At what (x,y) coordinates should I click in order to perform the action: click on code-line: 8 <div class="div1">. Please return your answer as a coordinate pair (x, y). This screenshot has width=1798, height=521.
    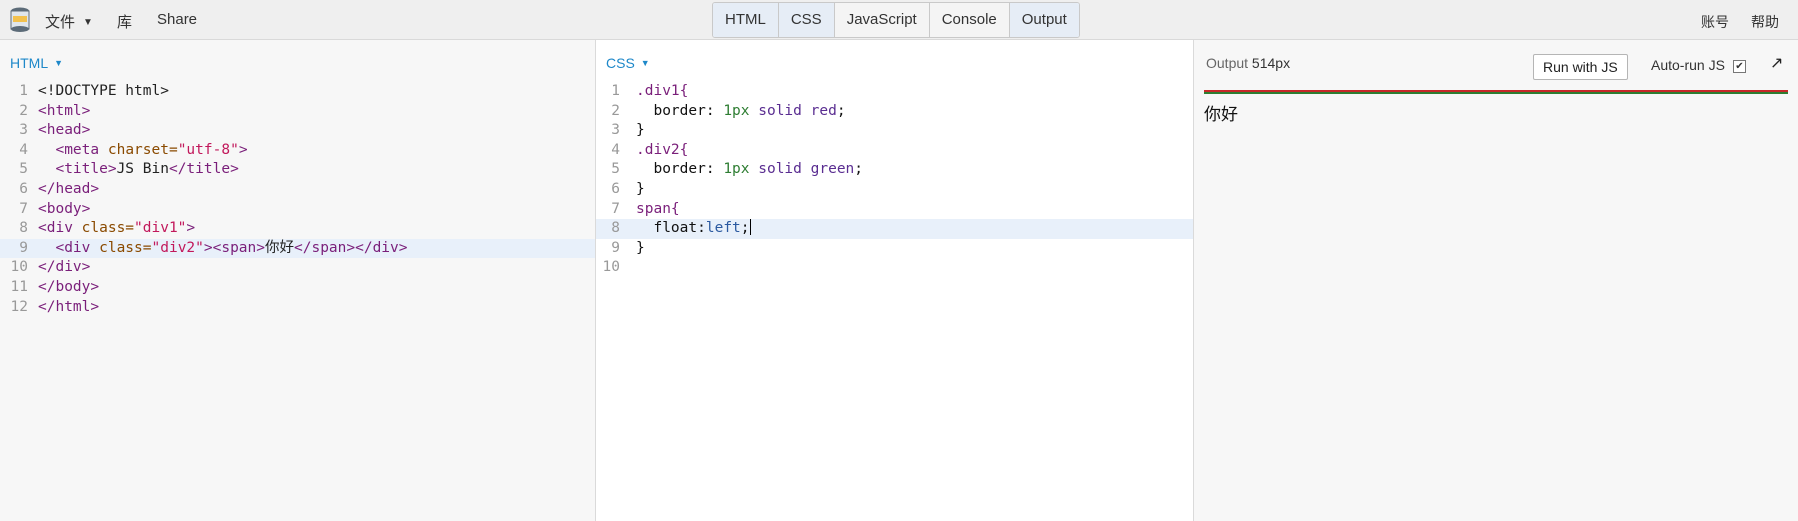
    Looking at the image, I should click on (297, 229).